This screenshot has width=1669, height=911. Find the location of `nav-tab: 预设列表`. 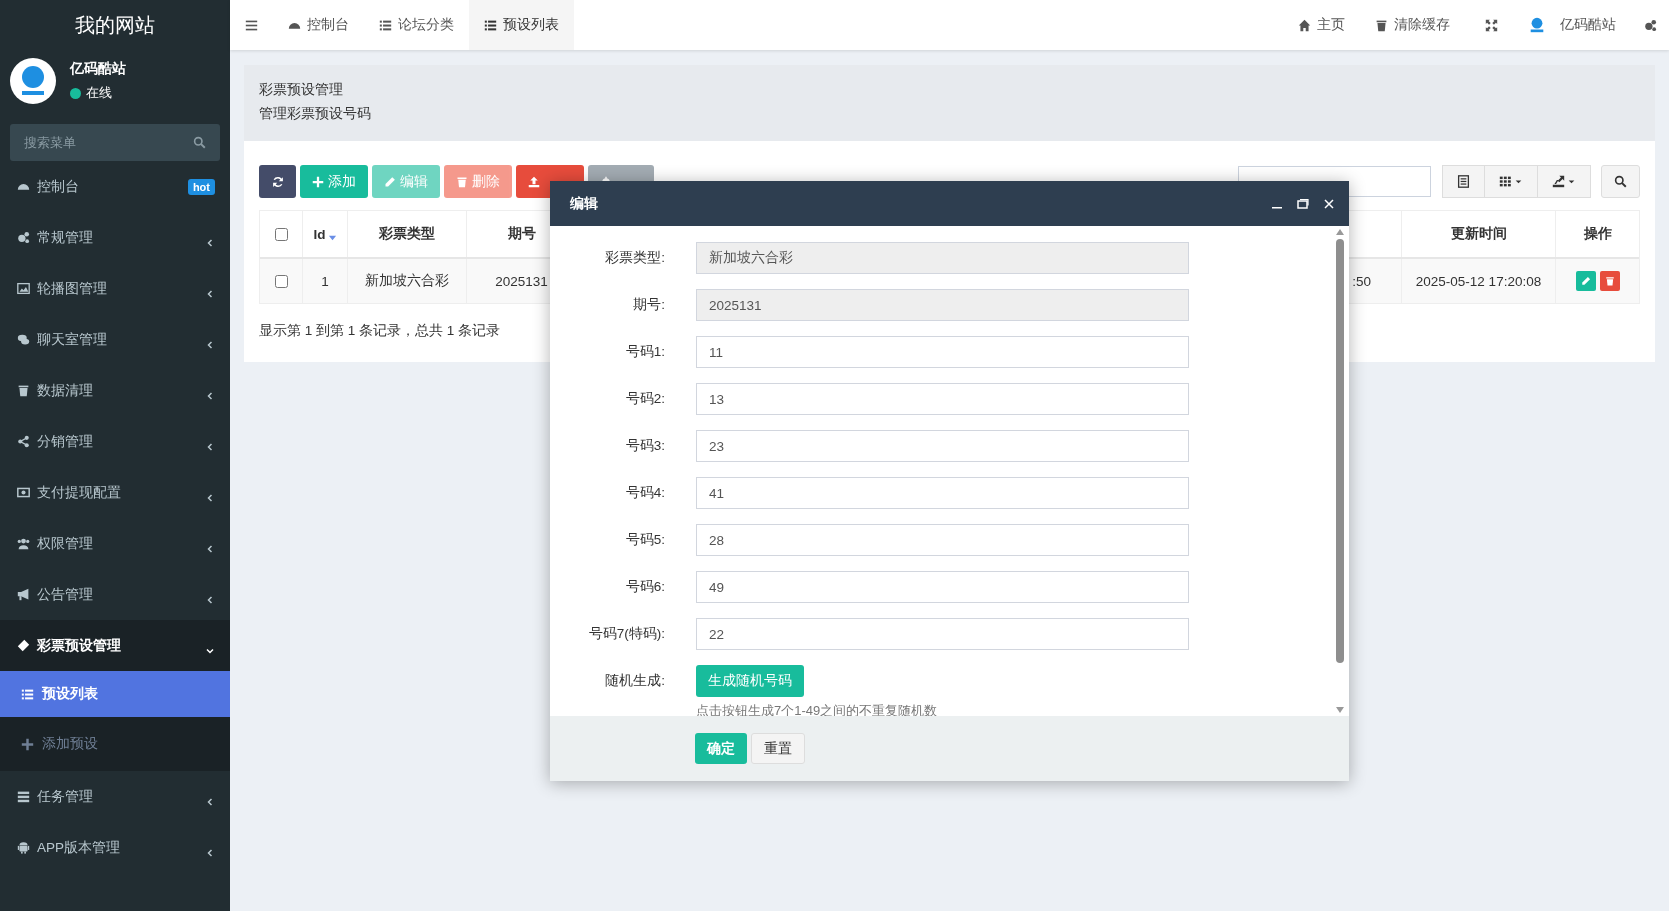

nav-tab: 预设列表 is located at coordinates (521, 25).